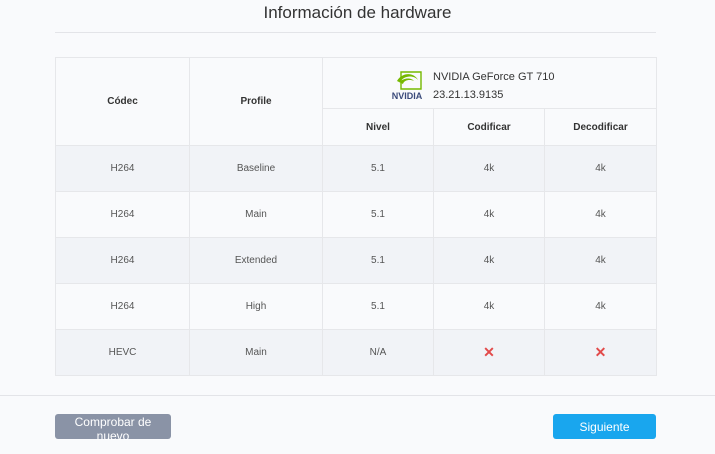  Describe the element at coordinates (378, 127) in the screenshot. I see `header-level: Nivel` at that location.